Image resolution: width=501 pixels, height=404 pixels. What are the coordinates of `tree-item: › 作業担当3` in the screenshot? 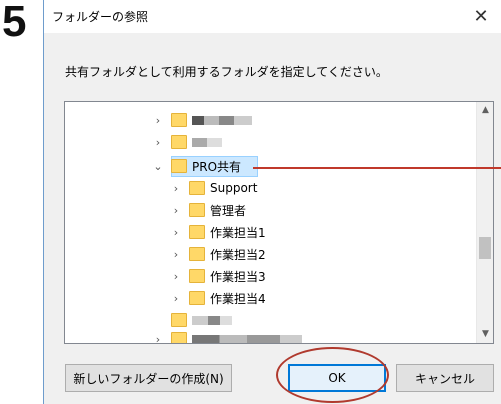 It's located at (217, 276).